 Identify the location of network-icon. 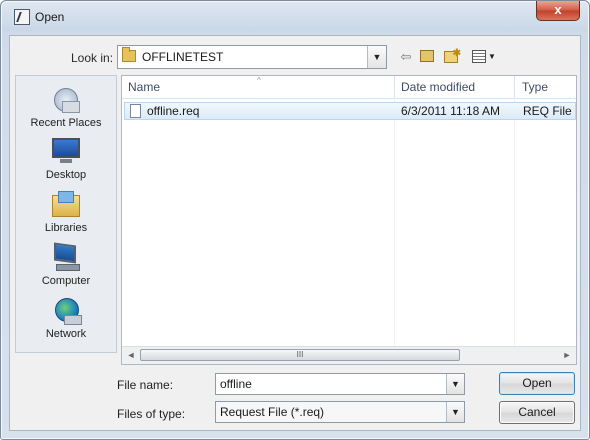
(66, 310).